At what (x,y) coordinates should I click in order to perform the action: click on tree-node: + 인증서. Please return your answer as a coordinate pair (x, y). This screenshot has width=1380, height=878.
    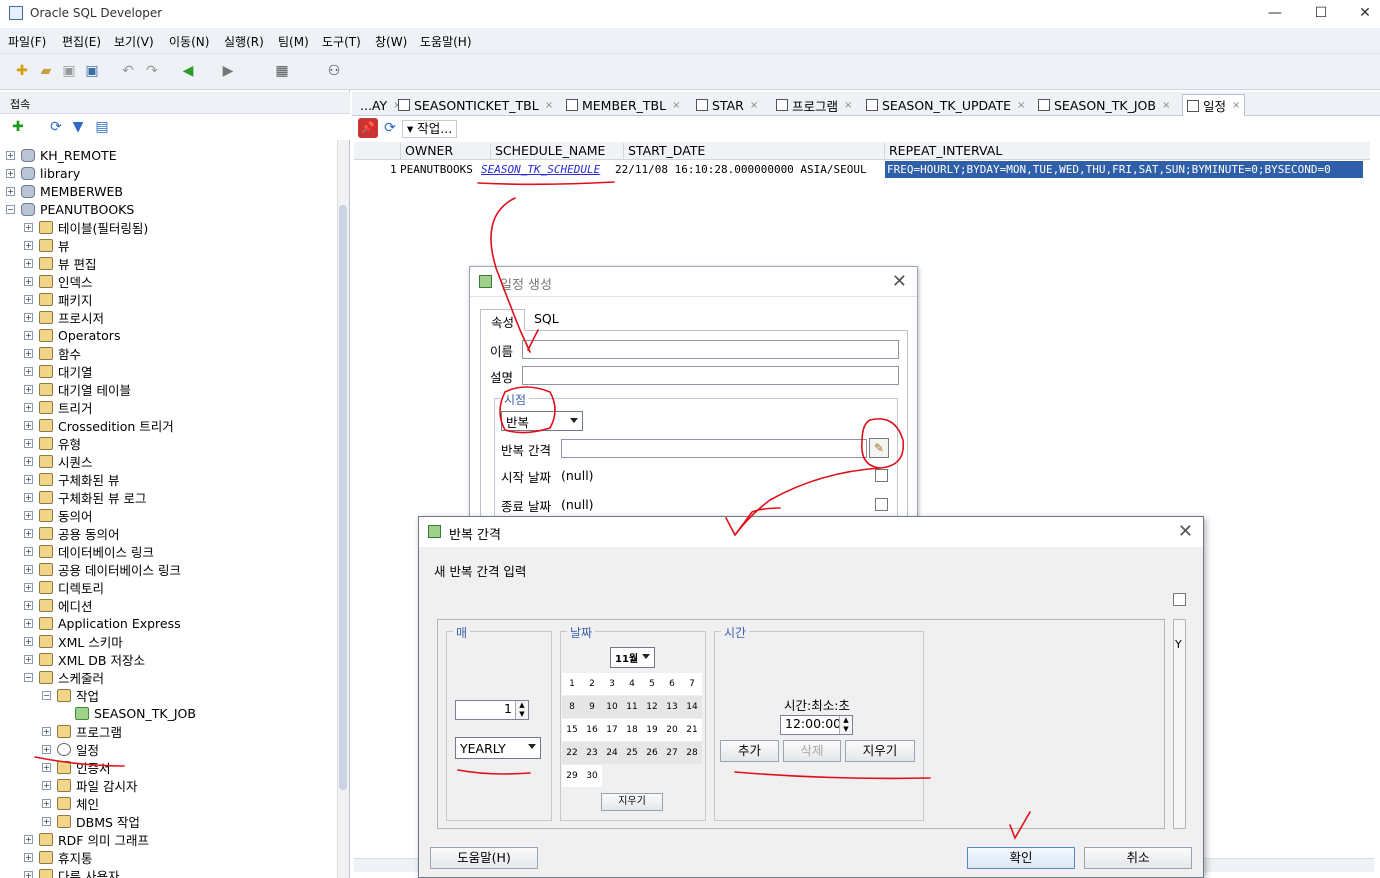
    Looking at the image, I should click on (76, 767).